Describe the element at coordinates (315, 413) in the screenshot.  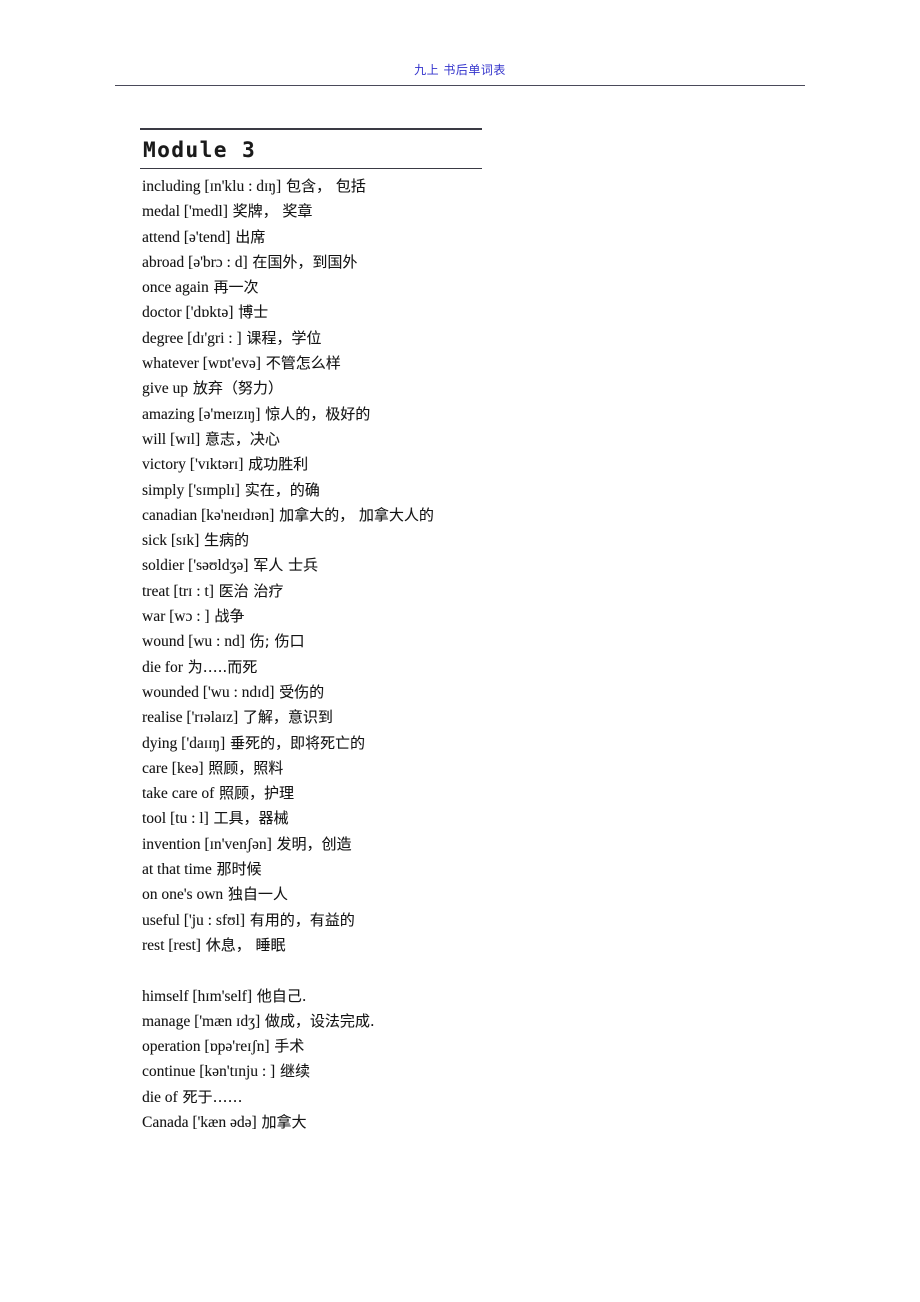
I see `entry-translation: 惊人的，极好的` at that location.